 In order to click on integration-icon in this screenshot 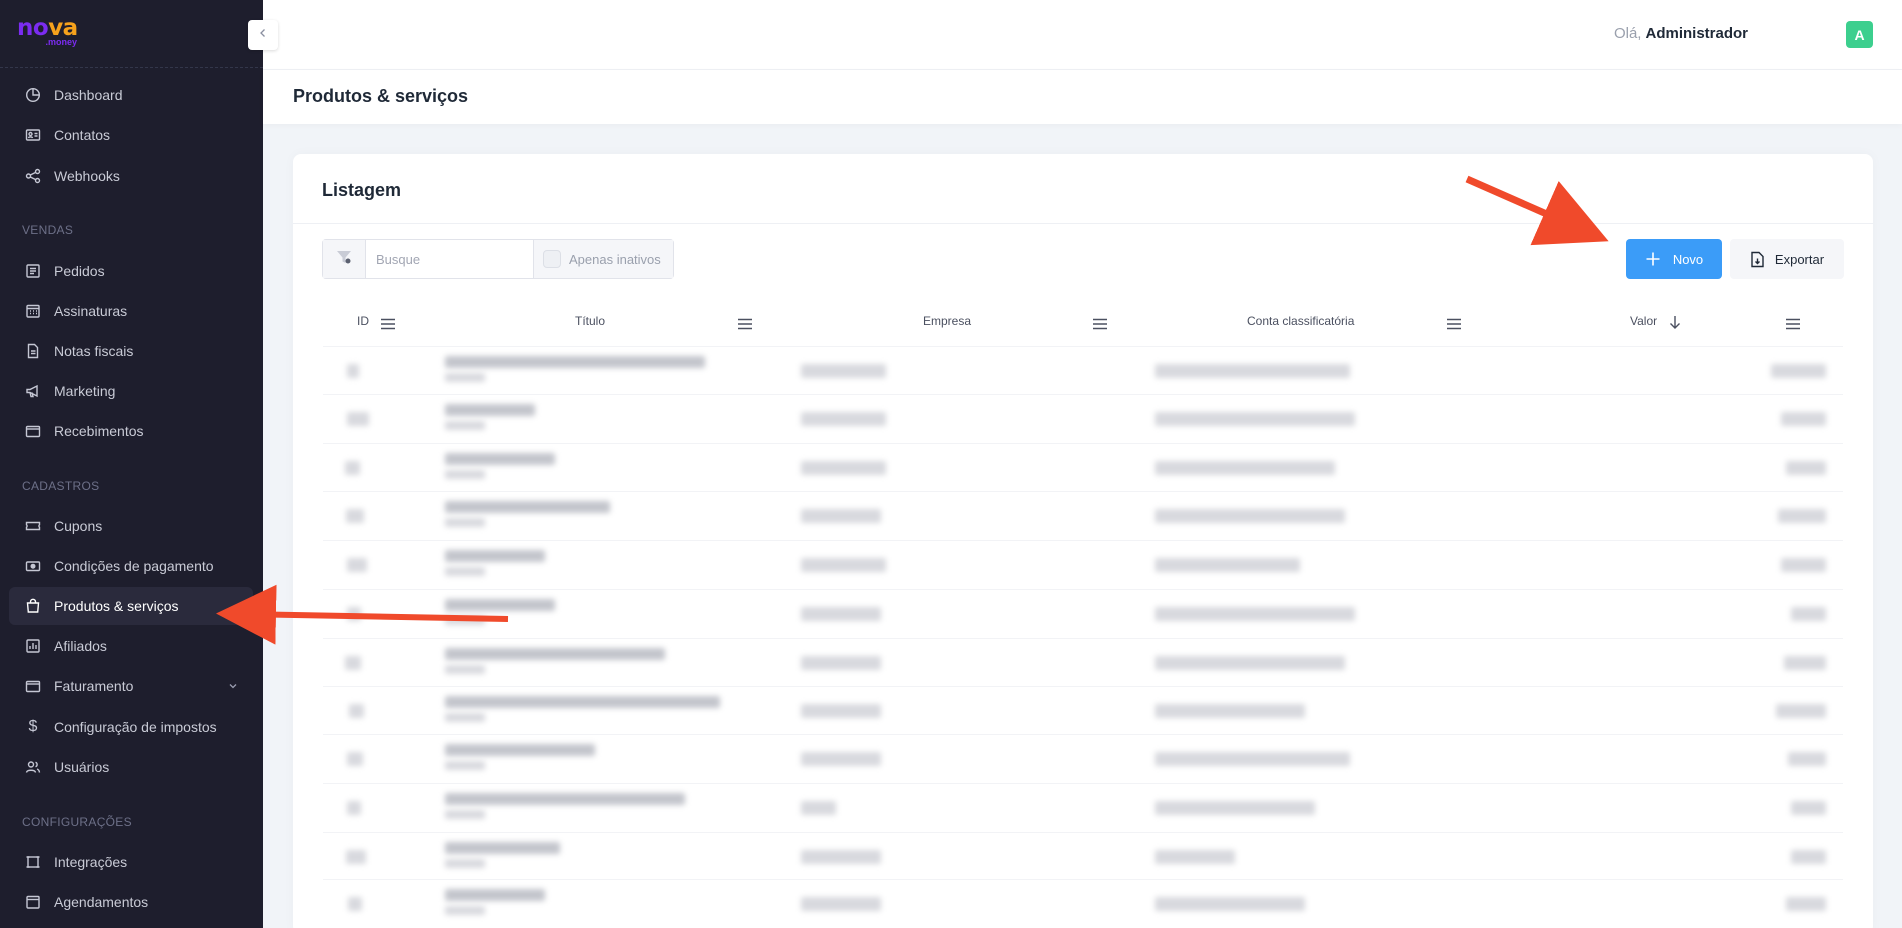, I will do `click(33, 862)`.